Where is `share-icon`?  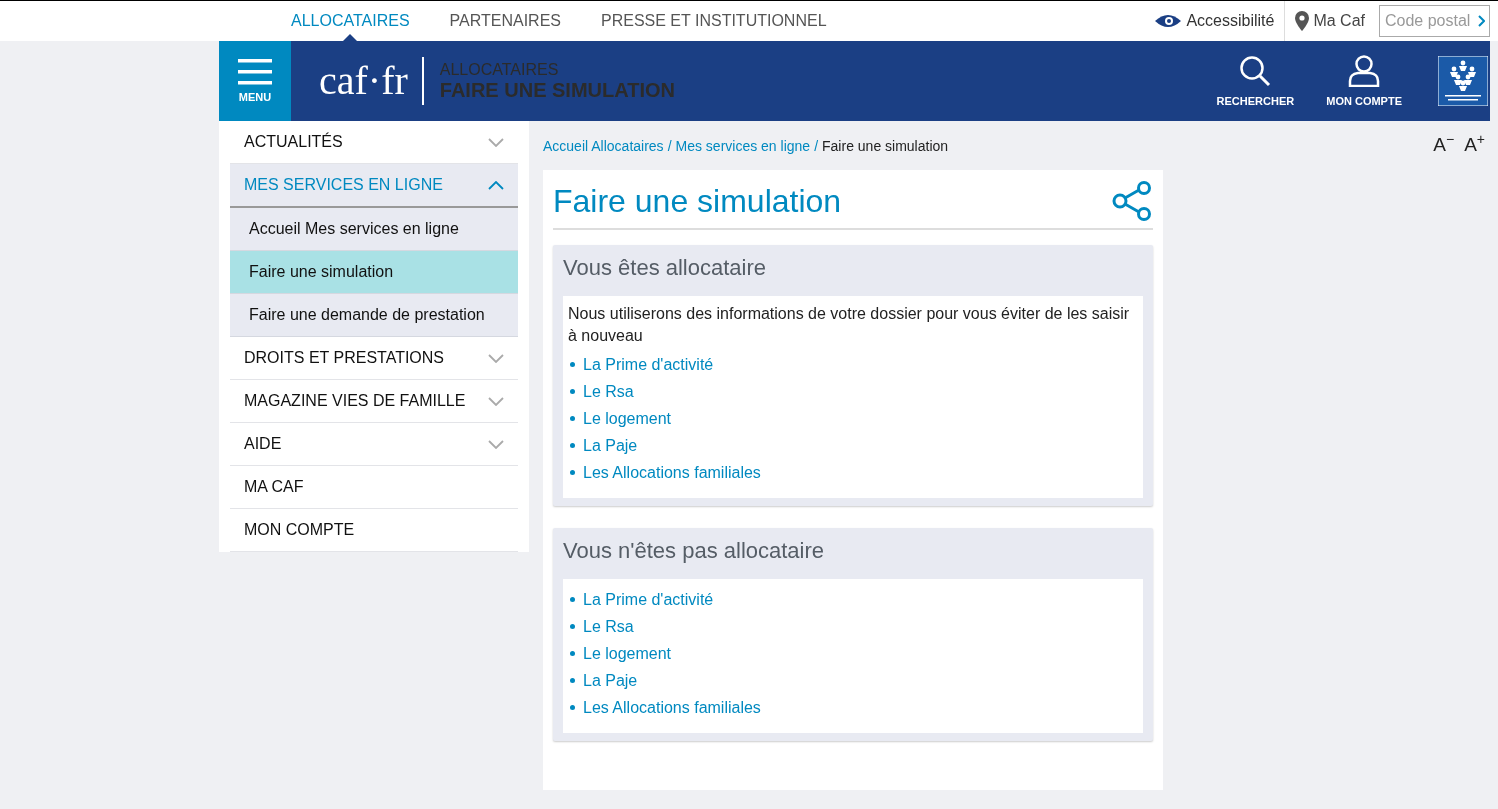
share-icon is located at coordinates (1132, 201).